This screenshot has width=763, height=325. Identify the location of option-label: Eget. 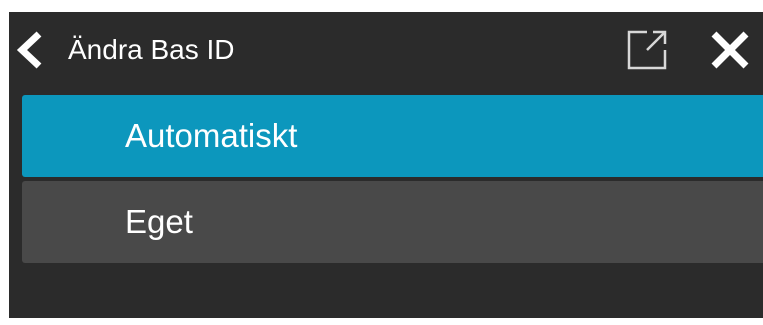
(159, 221).